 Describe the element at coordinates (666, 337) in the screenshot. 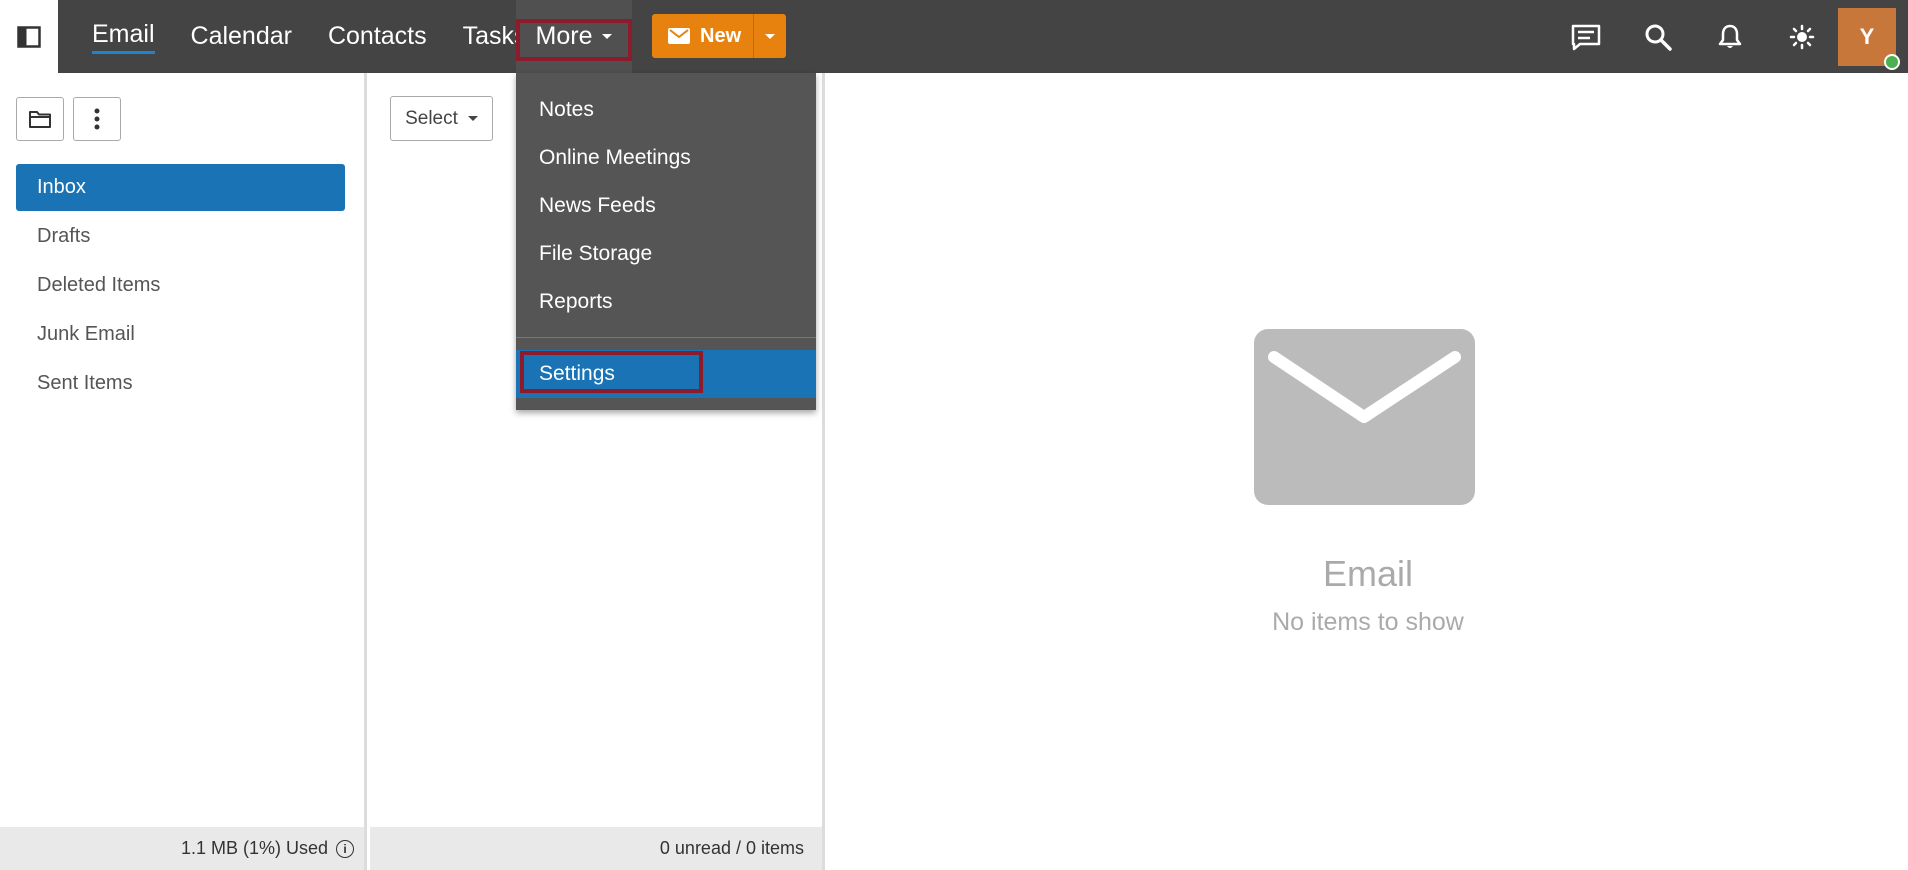

I see `menu-divider` at that location.